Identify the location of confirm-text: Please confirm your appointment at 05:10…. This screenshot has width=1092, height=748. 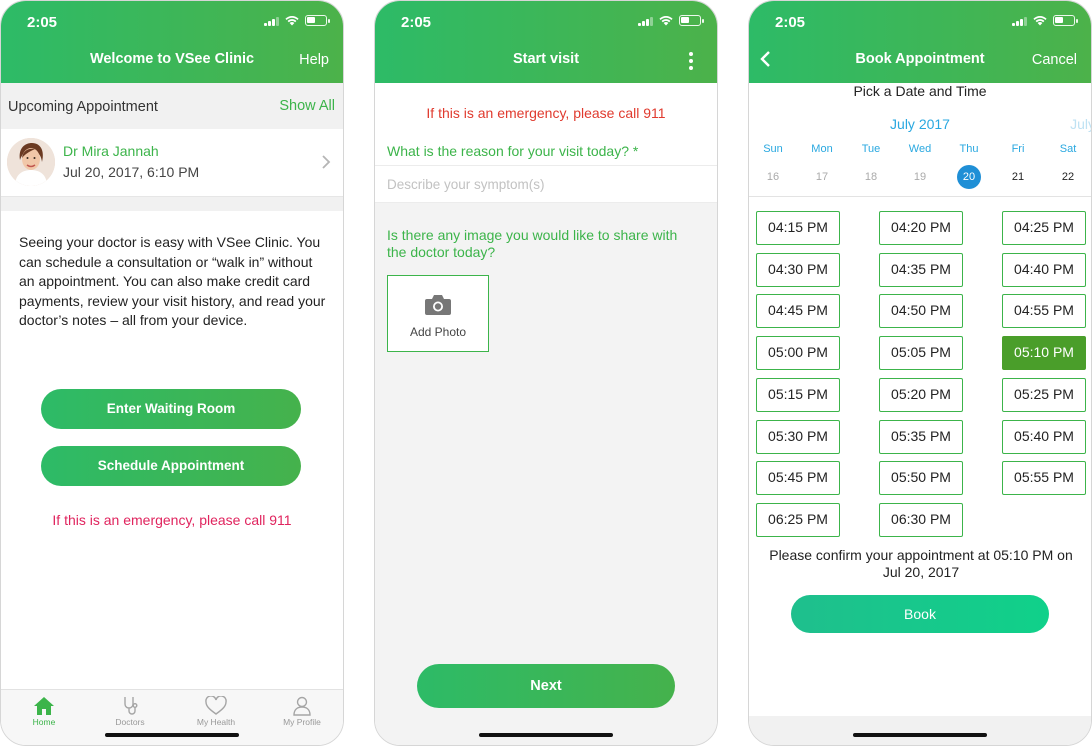
(921, 563).